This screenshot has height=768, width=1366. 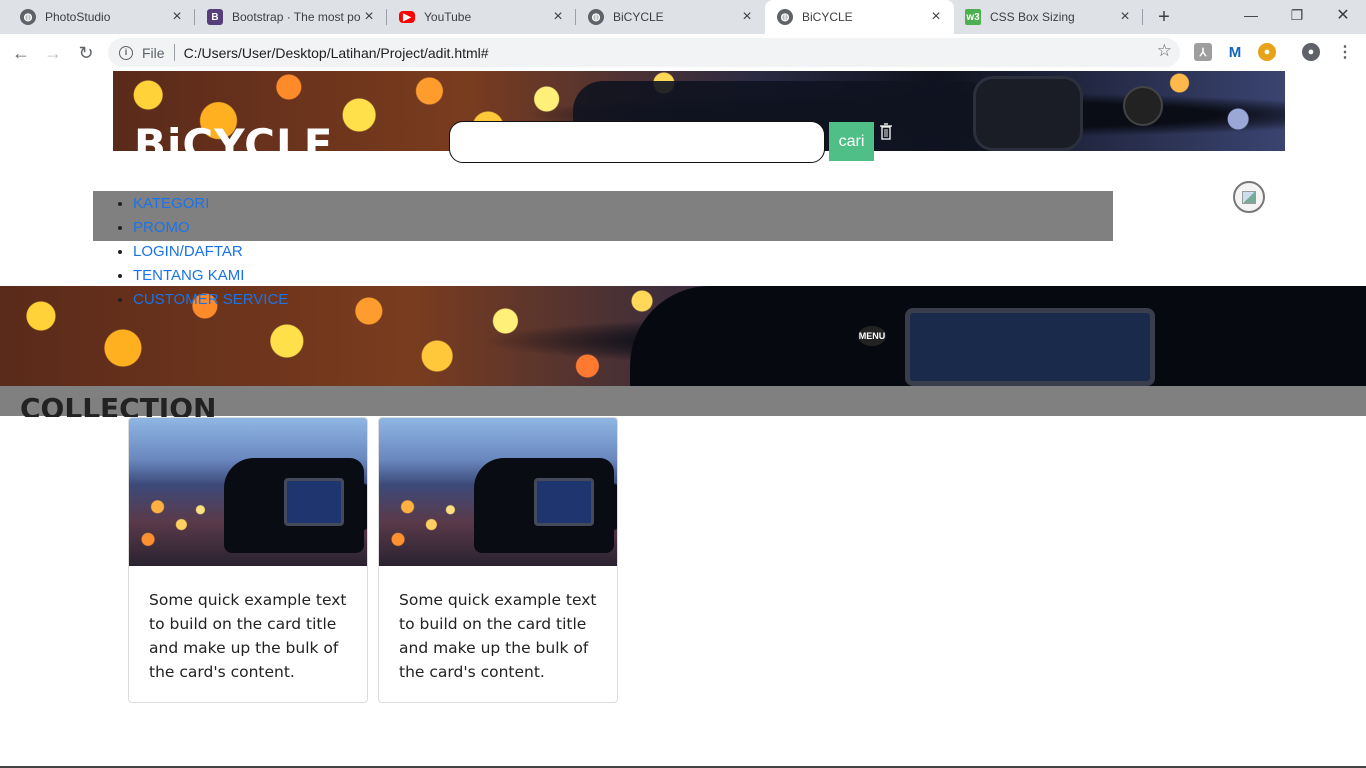 I want to click on minimize-button: —, so click(x=1251, y=15).